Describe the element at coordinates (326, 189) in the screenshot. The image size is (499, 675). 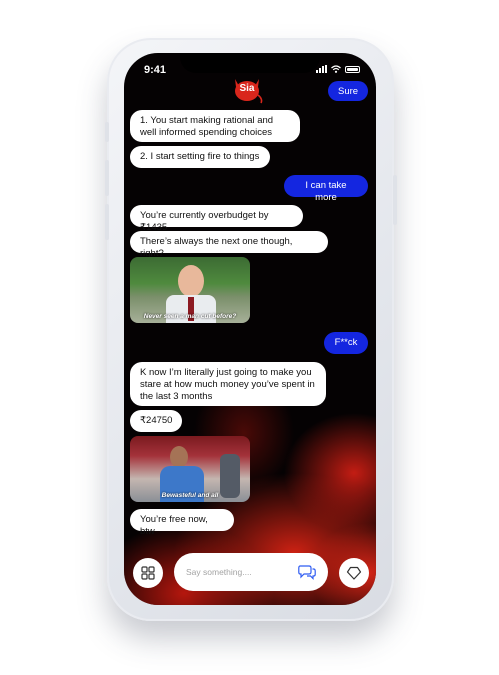
I see `message-user: I can take more` at that location.